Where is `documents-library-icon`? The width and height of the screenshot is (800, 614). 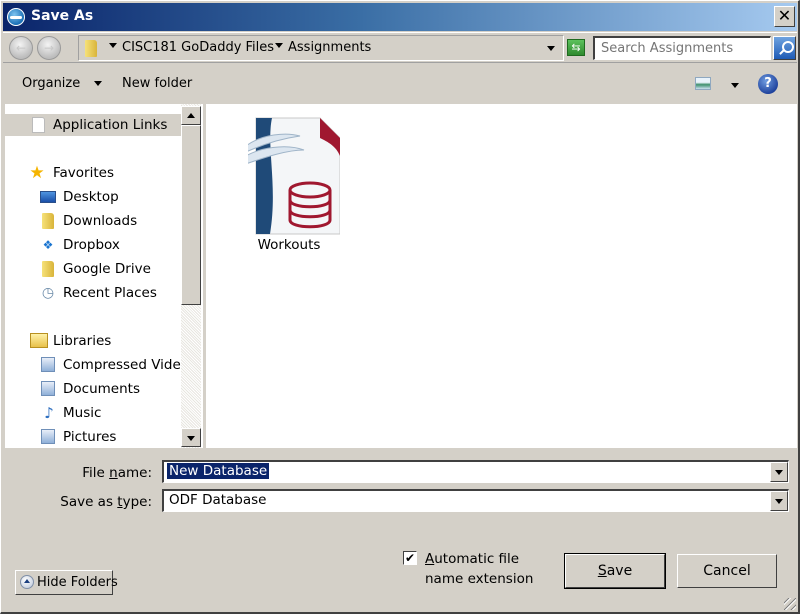
documents-library-icon is located at coordinates (48, 388).